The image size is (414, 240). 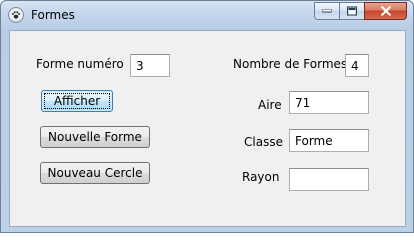 I want to click on radius-label: Rayon, so click(x=261, y=177).